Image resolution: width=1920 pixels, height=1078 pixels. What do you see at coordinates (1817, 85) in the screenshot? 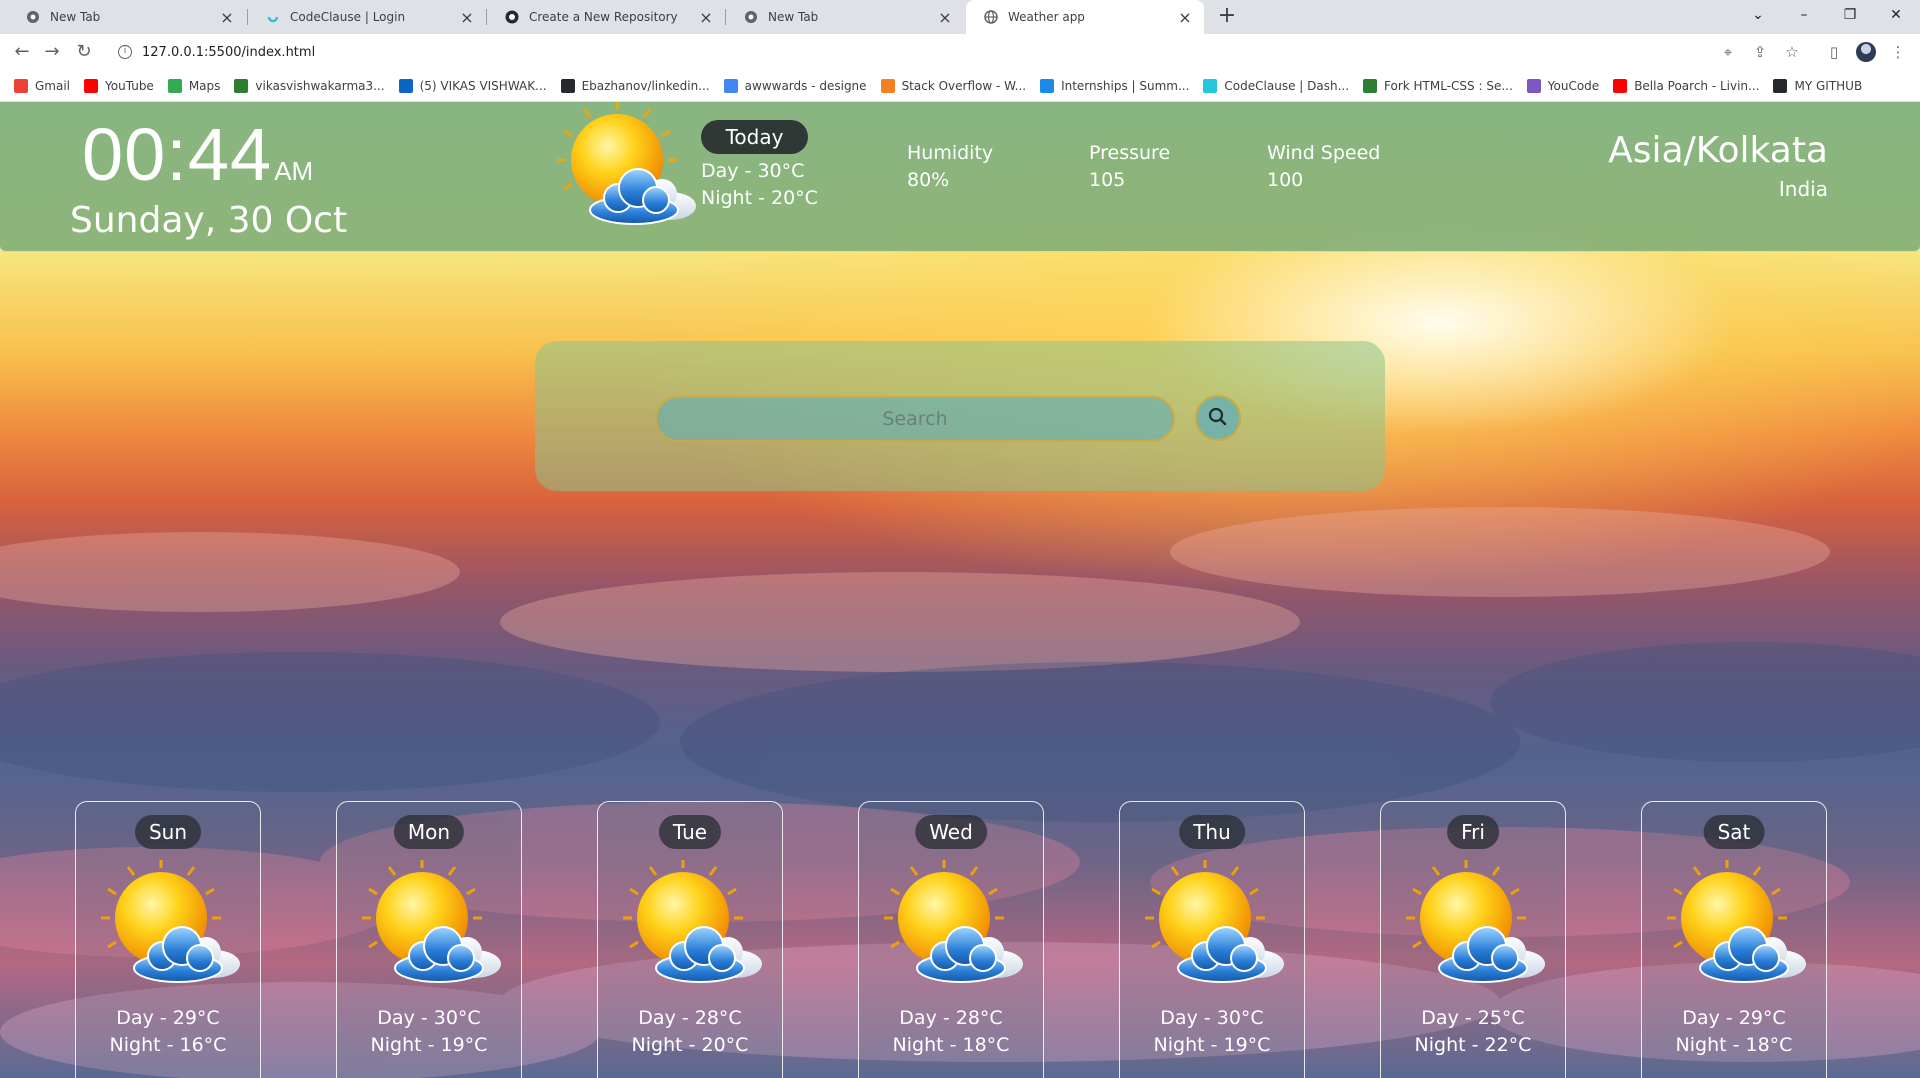
I see `bookmark-item: MY GITHUB` at bounding box center [1817, 85].